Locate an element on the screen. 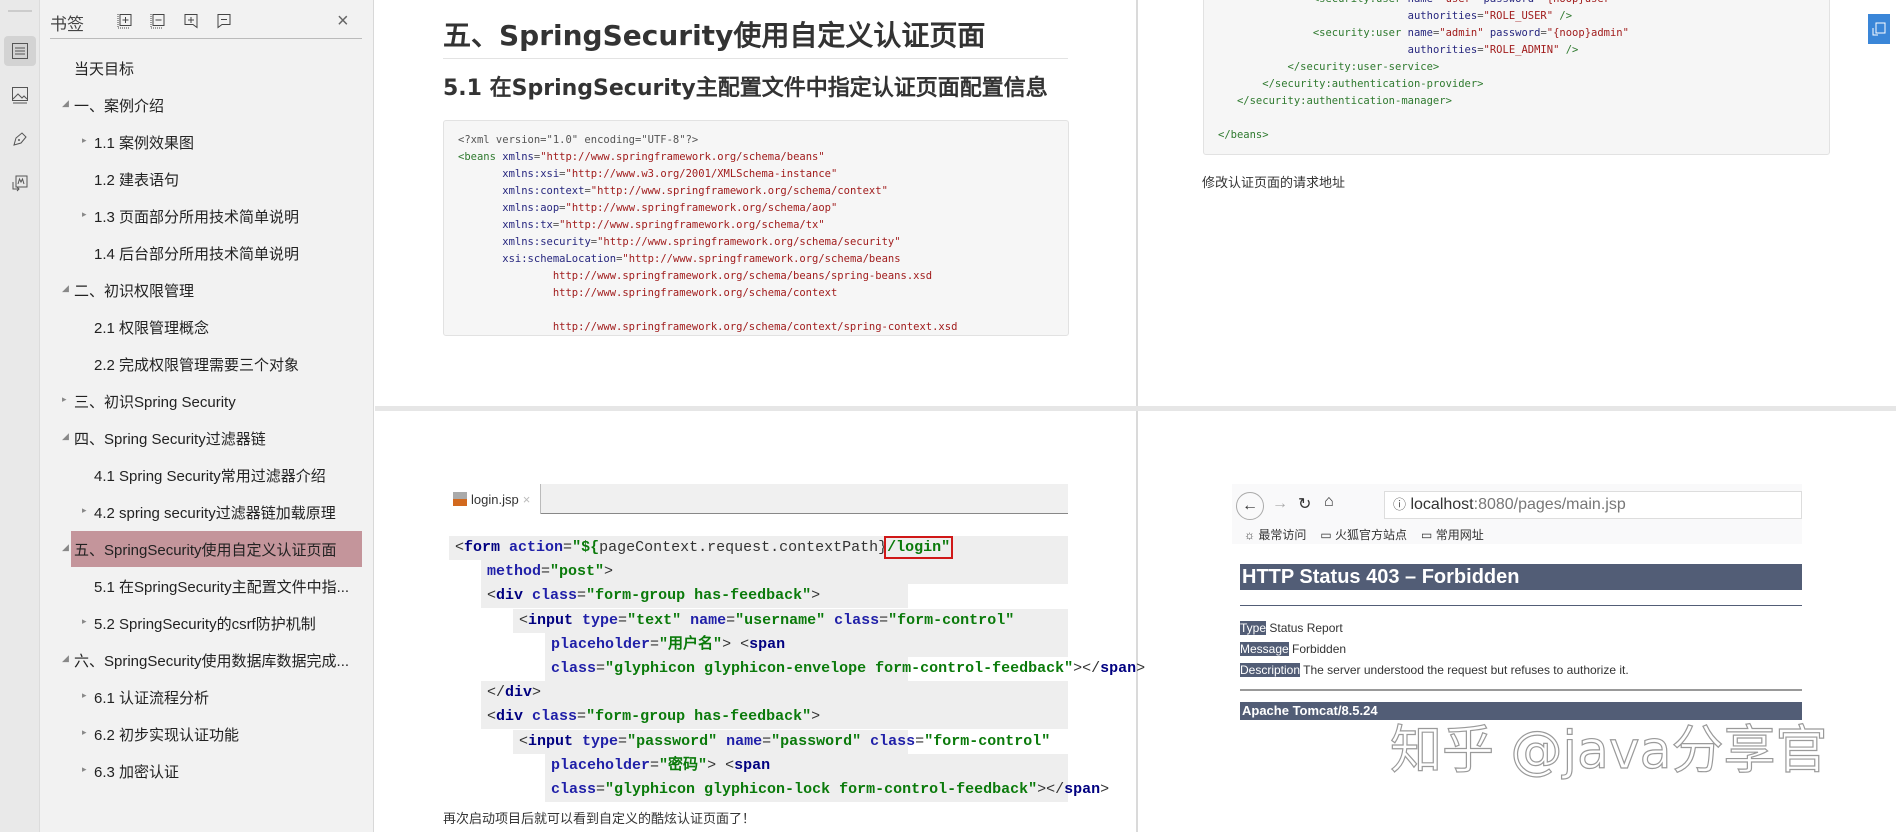 The image size is (1896, 832). bookmark-item: ◢ 一、案例介绍 is located at coordinates (207, 105).